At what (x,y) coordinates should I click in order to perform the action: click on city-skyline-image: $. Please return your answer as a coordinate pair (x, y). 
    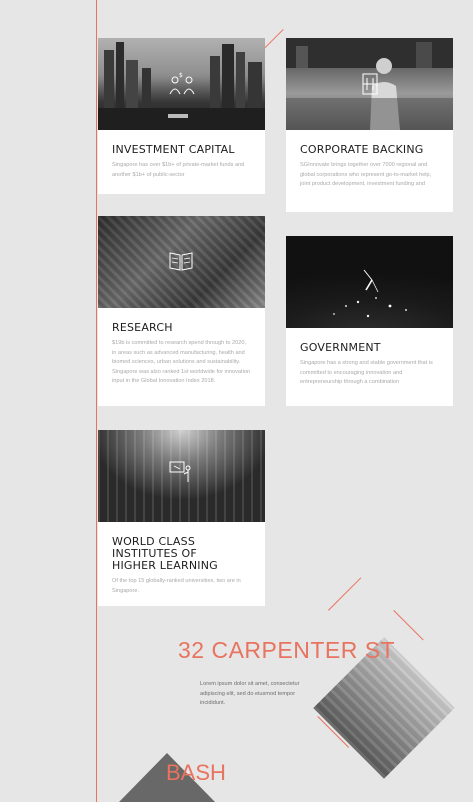
    Looking at the image, I should click on (181, 84).